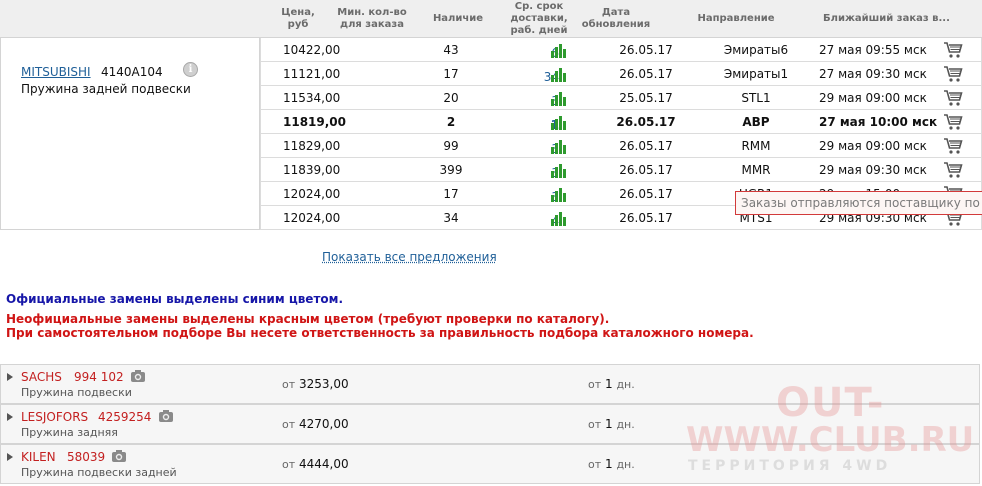 This screenshot has width=982, height=486. I want to click on replacement-number: 994 102, so click(99, 377).